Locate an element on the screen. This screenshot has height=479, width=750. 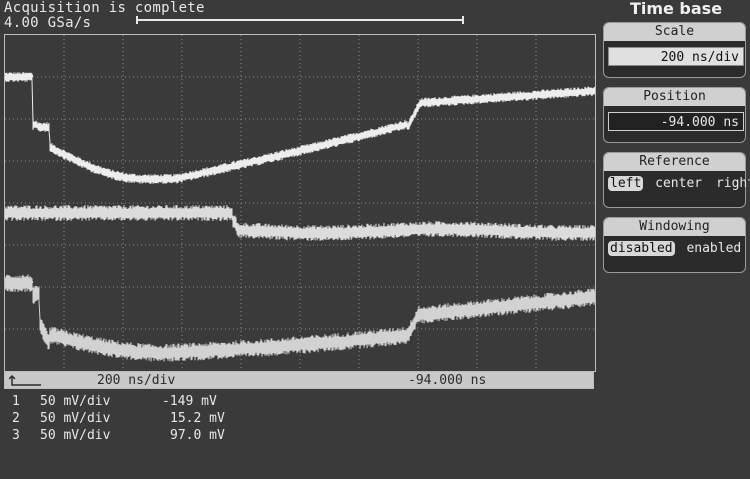
reference-option-center: center is located at coordinates (678, 183).